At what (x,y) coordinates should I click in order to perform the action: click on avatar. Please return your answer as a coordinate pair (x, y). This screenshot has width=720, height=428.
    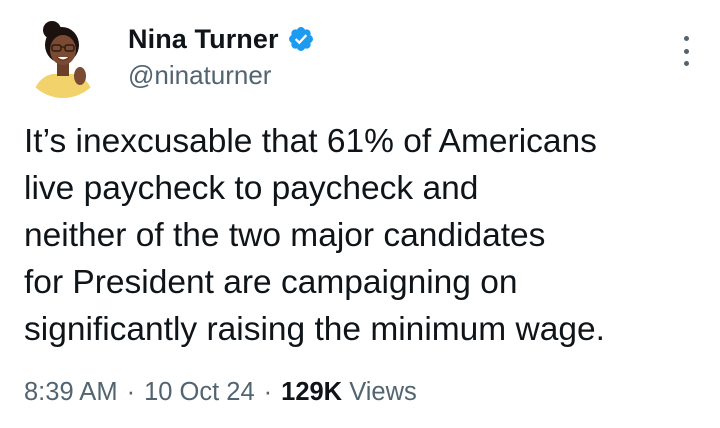
    Looking at the image, I should click on (63, 57).